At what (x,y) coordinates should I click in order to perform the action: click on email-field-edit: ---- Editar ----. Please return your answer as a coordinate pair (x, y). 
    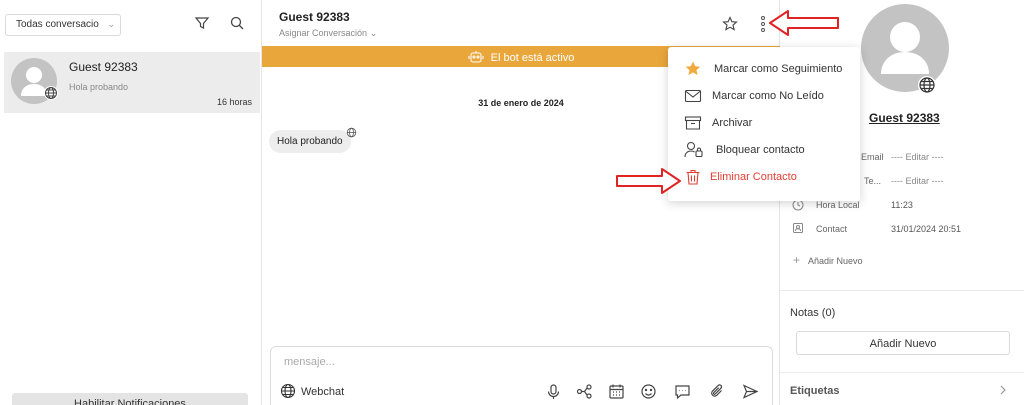
    Looking at the image, I should click on (917, 157).